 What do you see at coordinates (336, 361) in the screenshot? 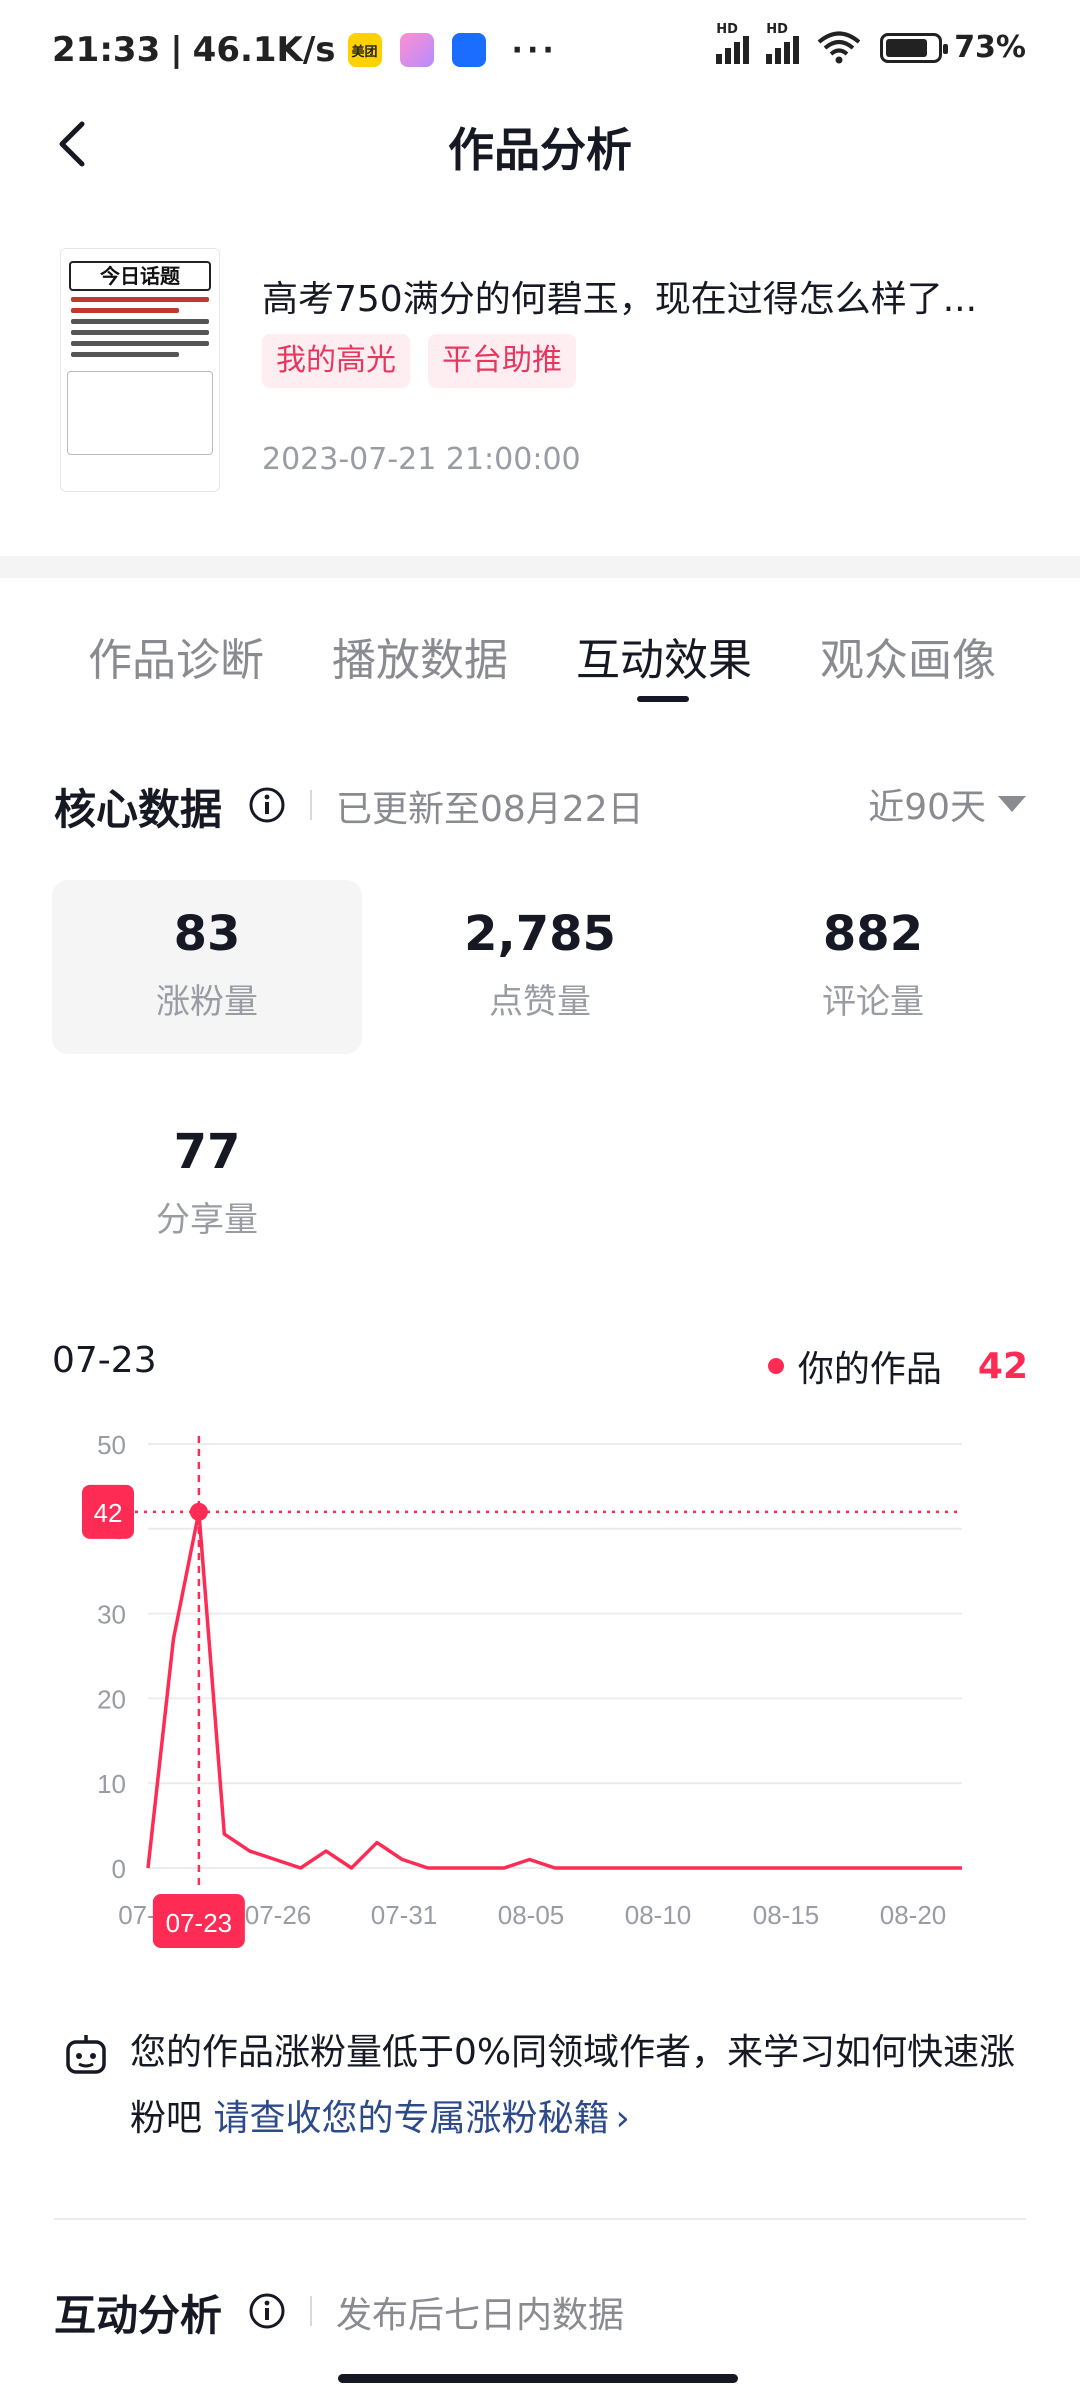
I see `tag-highlight: 我的高光` at bounding box center [336, 361].